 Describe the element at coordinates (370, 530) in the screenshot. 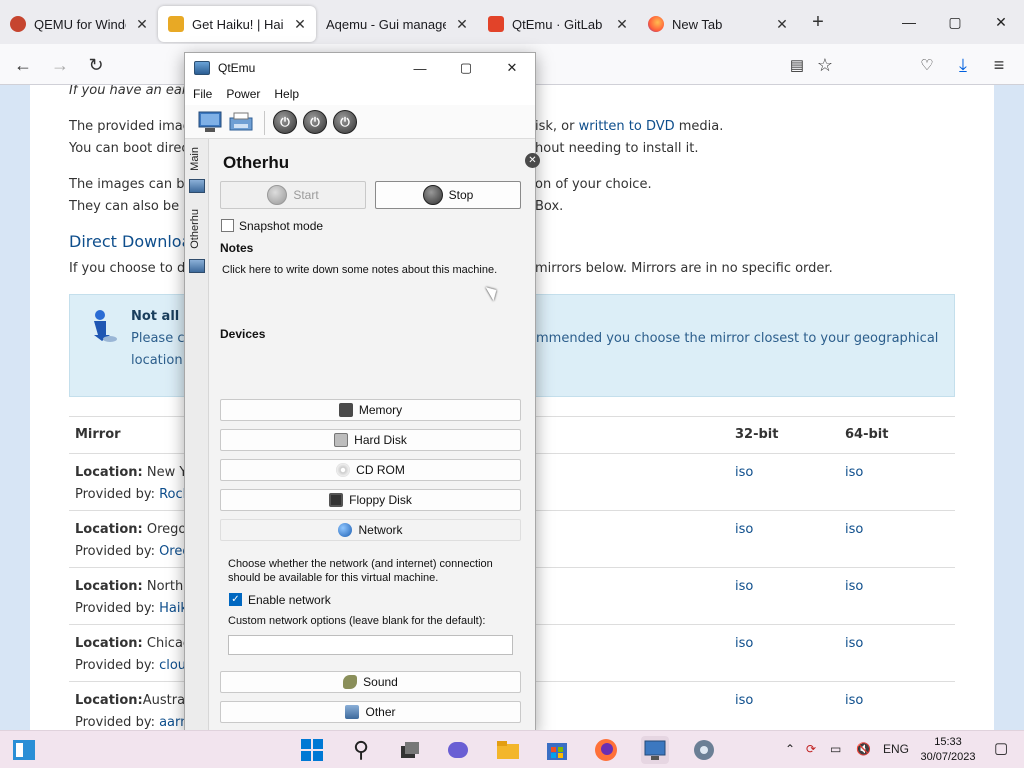

I see `network-button: Network` at that location.